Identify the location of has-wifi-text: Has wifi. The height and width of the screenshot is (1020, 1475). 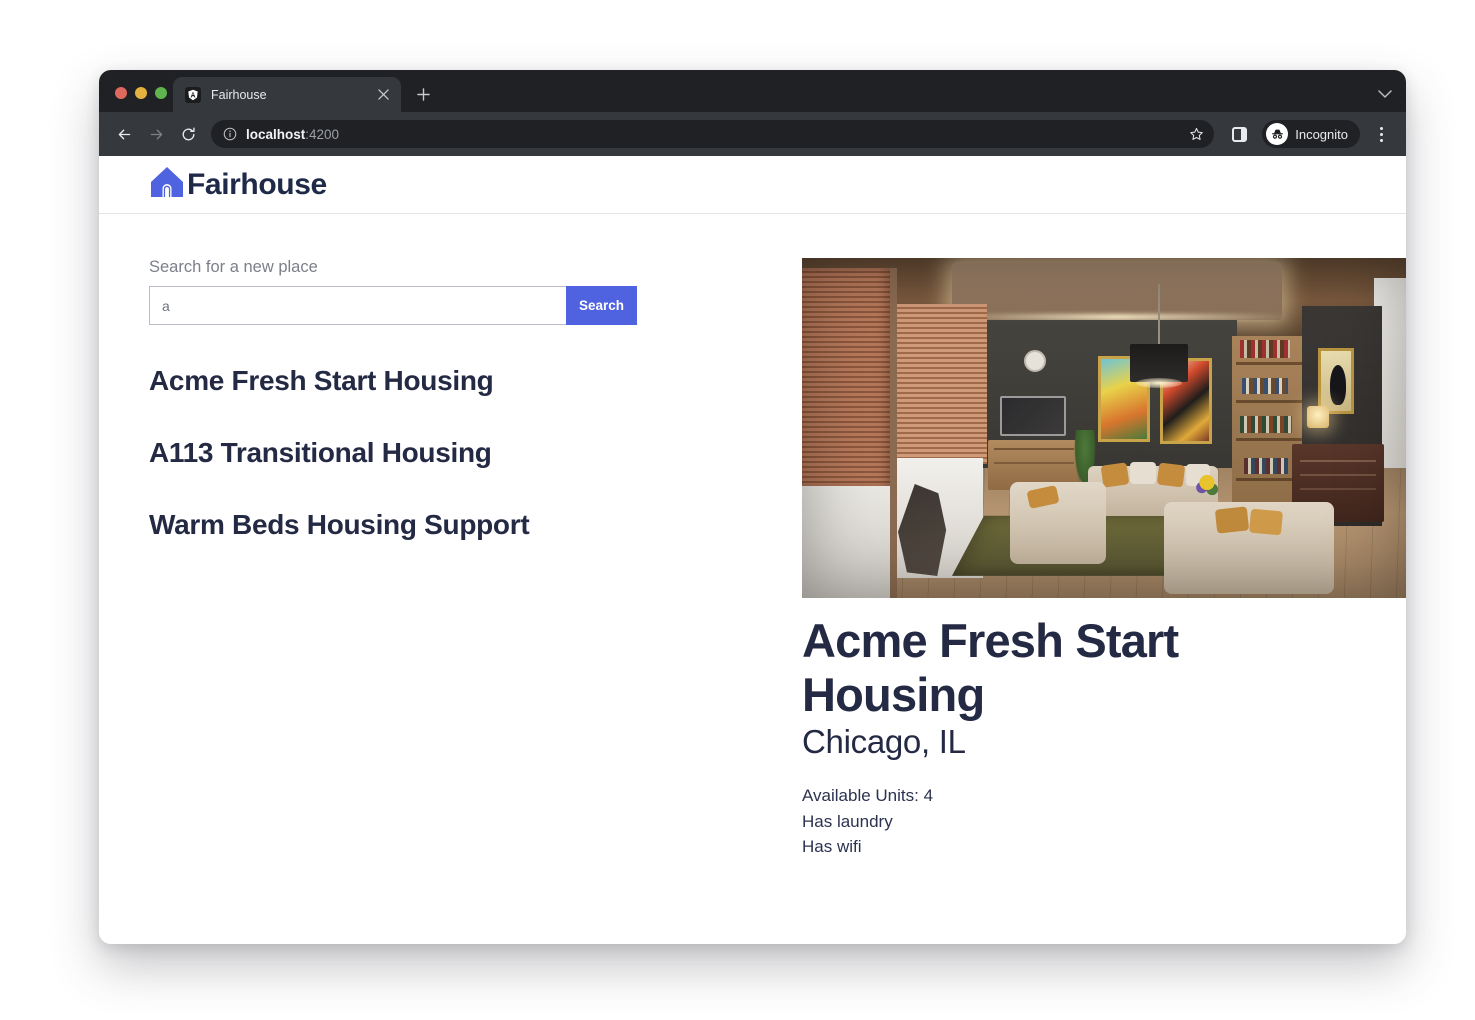
(832, 847).